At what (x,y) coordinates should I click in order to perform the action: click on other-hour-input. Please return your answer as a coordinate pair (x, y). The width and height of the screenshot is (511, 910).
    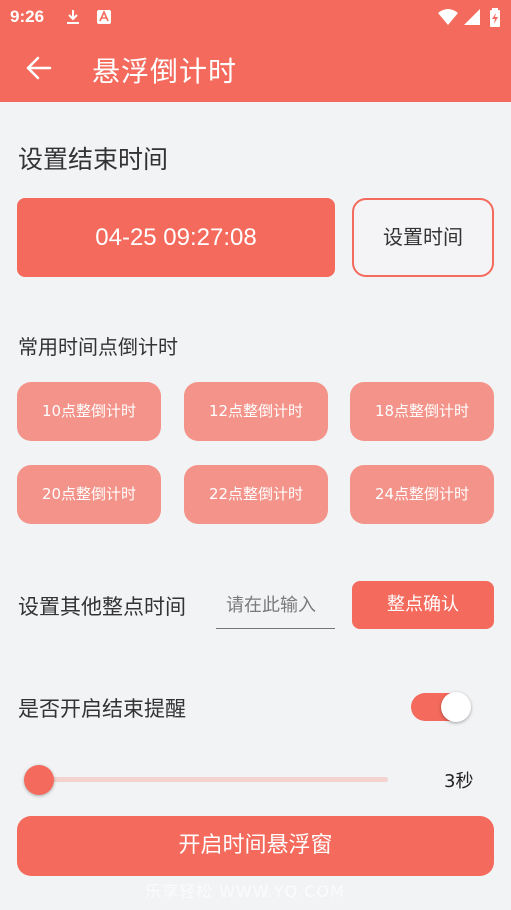
    Looking at the image, I should click on (275, 606).